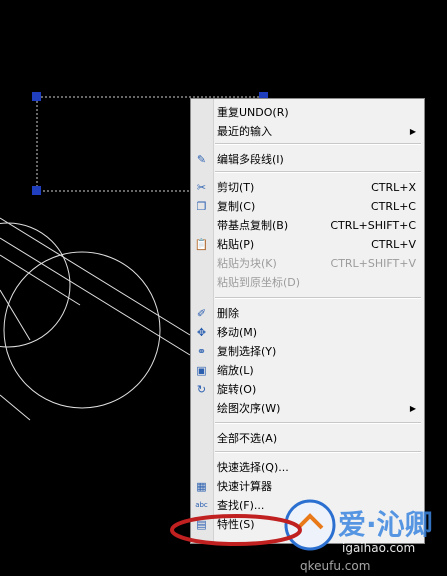 The width and height of the screenshot is (447, 576). What do you see at coordinates (307, 313) in the screenshot?
I see `menu-item: ✐ 删除` at bounding box center [307, 313].